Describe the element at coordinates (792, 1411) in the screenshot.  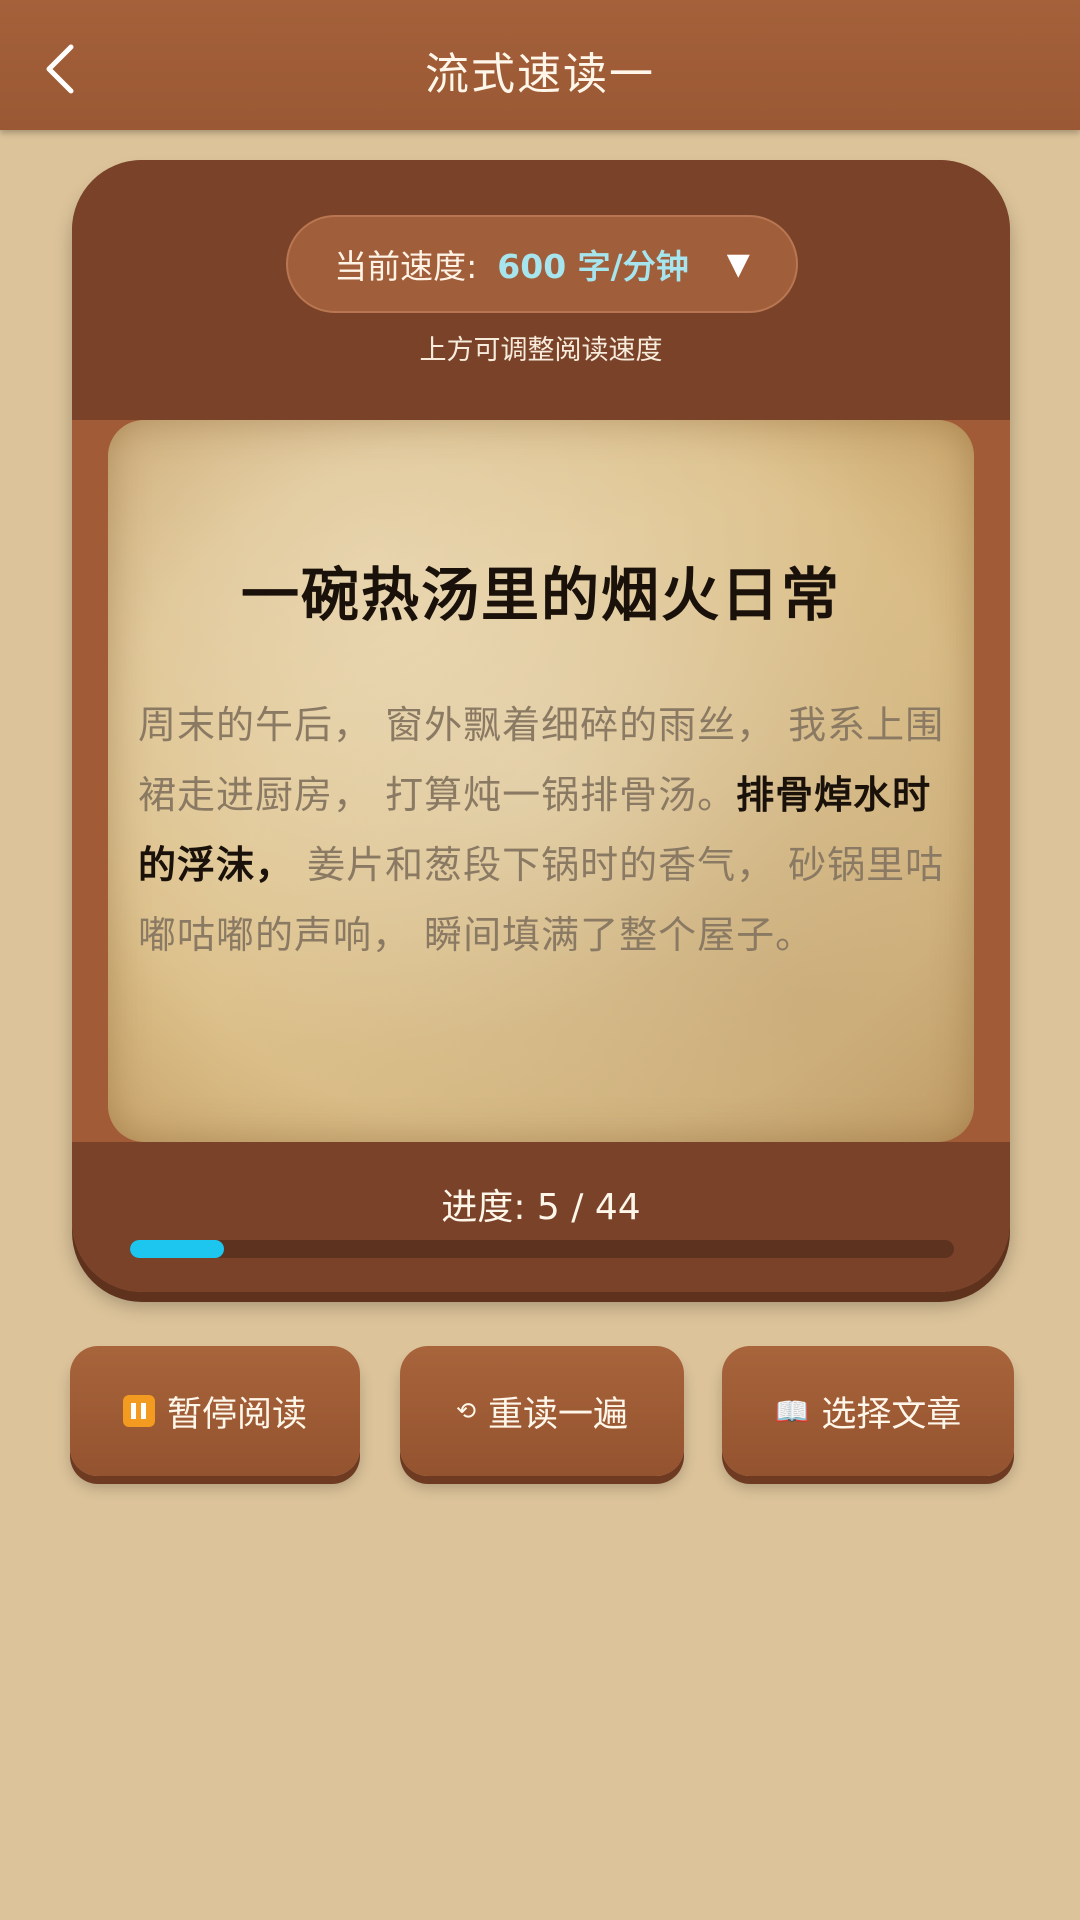
I see `book-icon: 📖` at that location.